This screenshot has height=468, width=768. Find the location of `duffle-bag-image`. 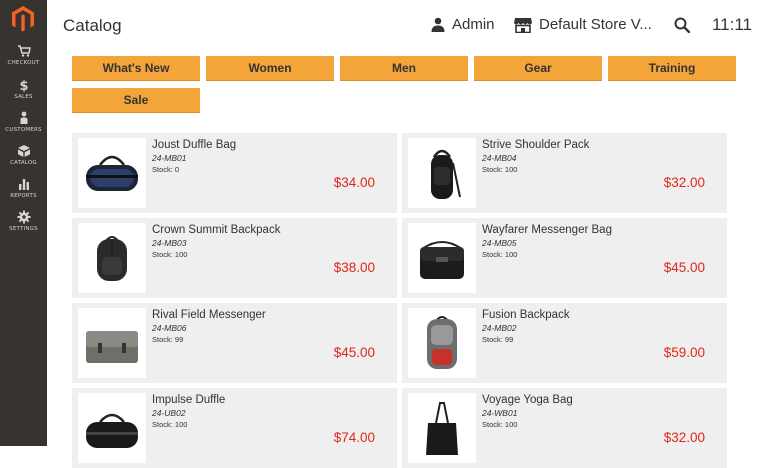

duffle-bag-image is located at coordinates (112, 173).